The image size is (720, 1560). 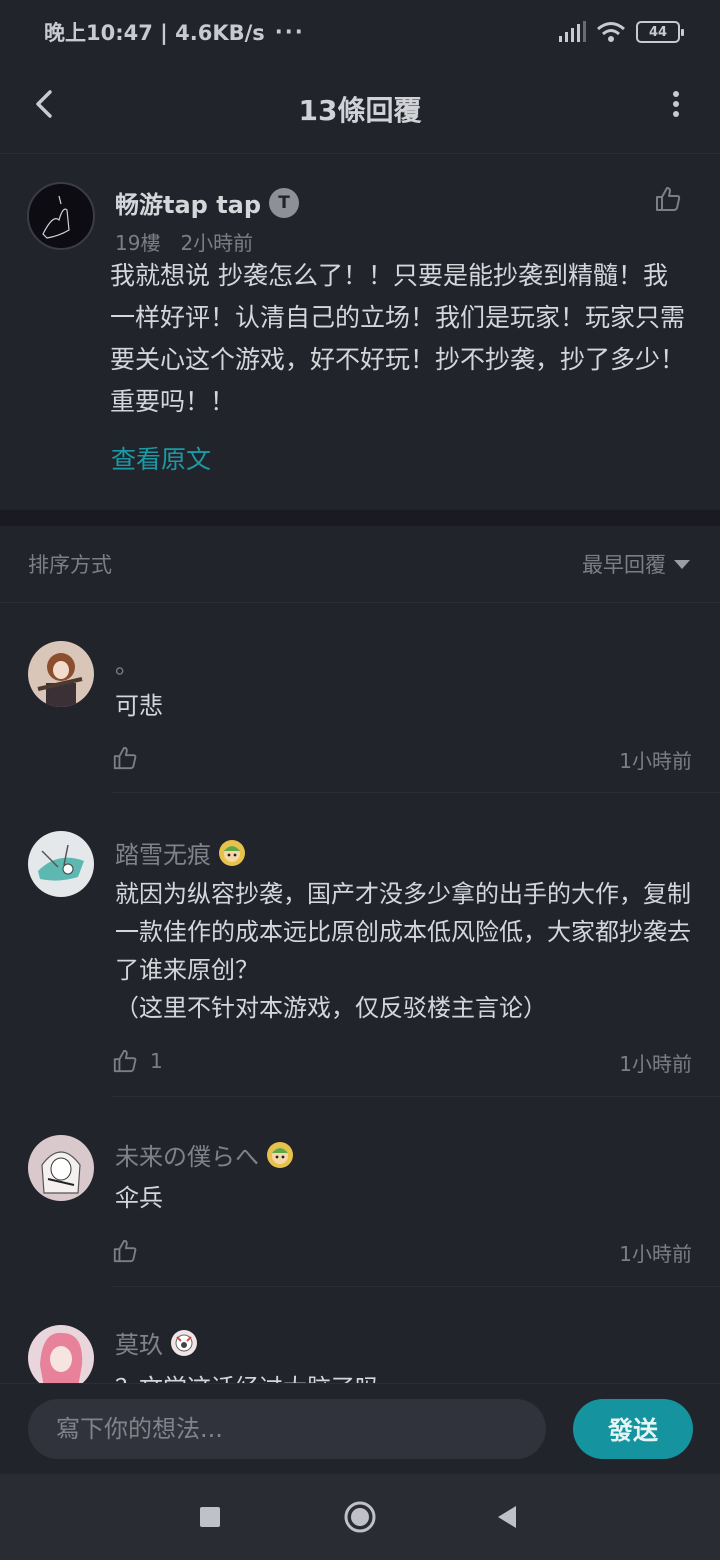 I want to click on reply-author: 莫玖, so click(x=156, y=1342).